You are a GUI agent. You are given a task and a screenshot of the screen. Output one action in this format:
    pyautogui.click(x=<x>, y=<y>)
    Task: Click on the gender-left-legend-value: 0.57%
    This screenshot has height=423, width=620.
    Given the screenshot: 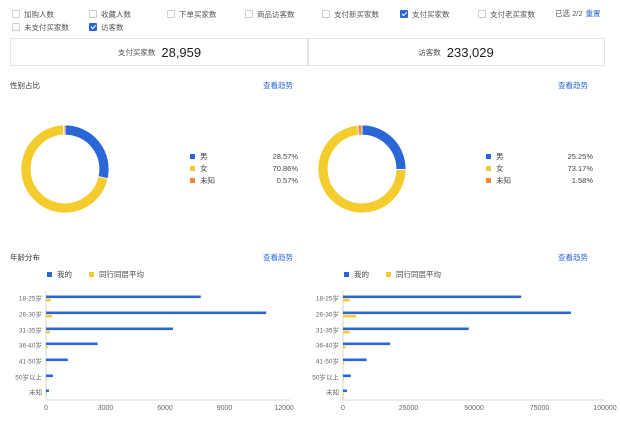 What is the action you would take?
    pyautogui.click(x=288, y=180)
    